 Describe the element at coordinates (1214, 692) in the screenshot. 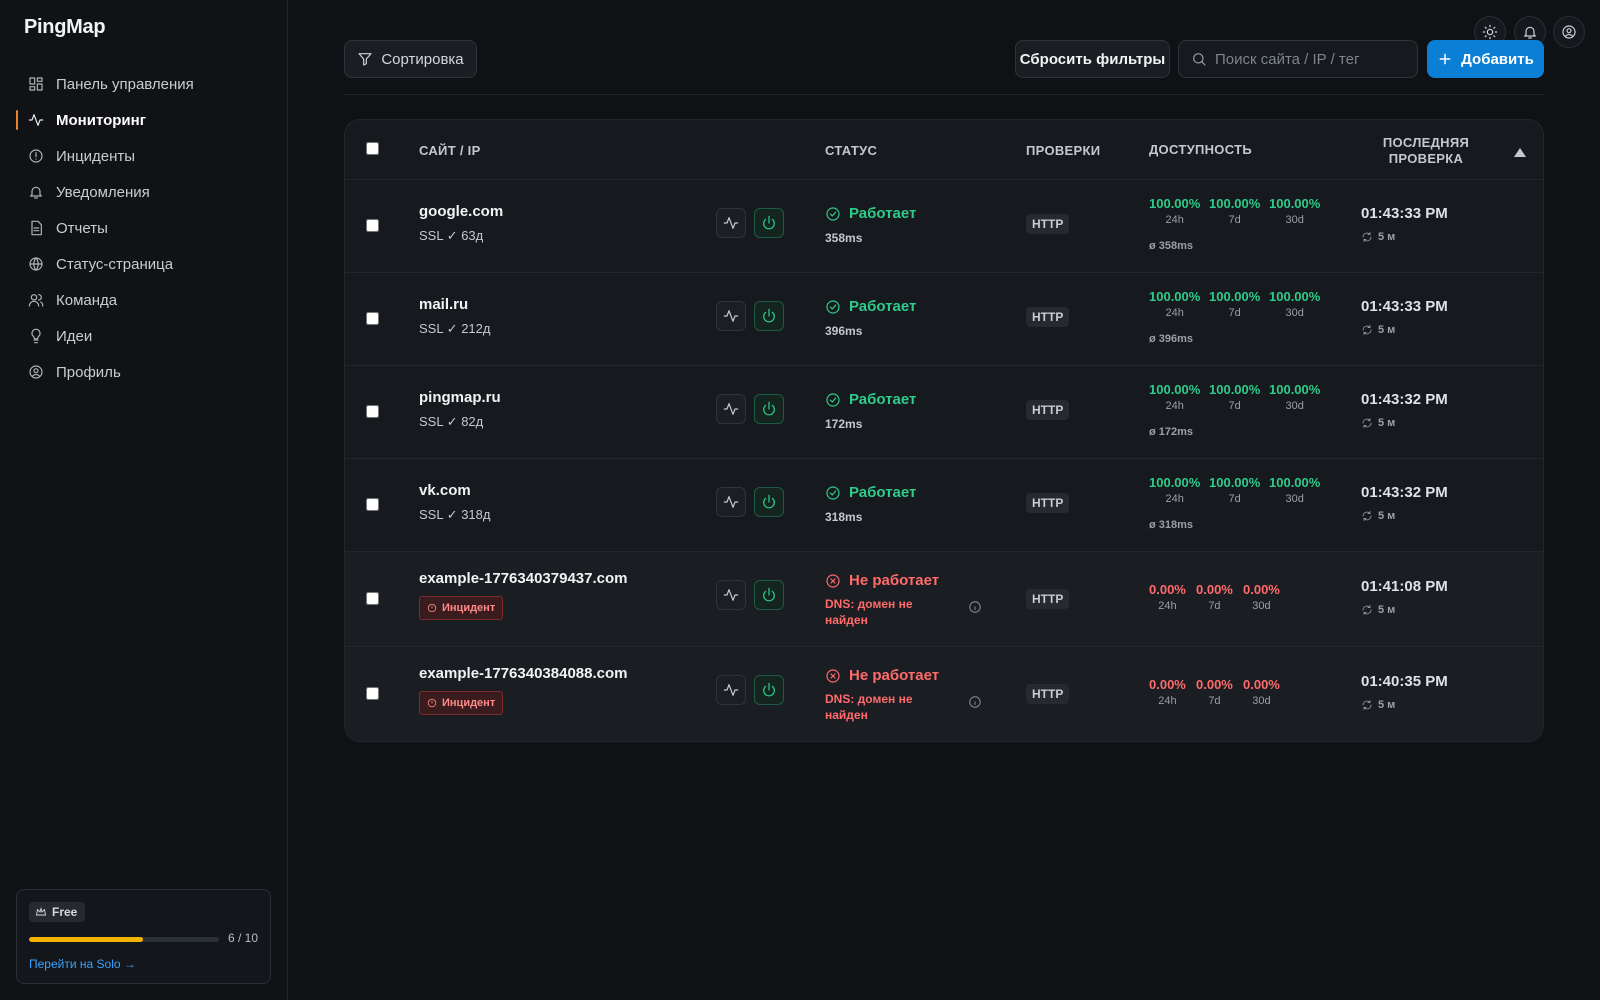

I see `availability-7d: 0.00% 7d` at that location.